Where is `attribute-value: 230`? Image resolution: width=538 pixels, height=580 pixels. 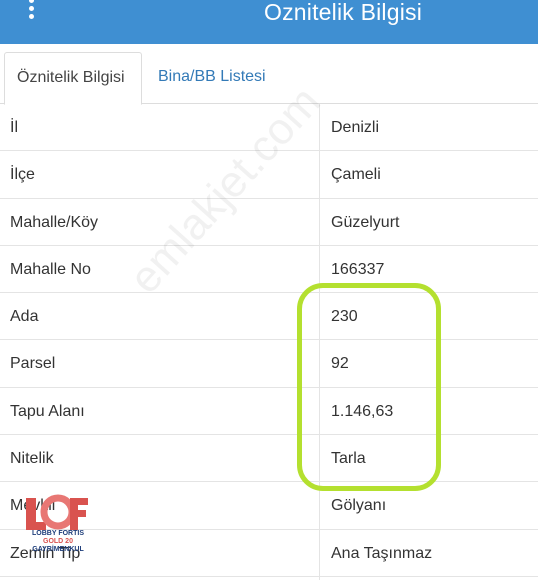 attribute-value: 230 is located at coordinates (344, 317).